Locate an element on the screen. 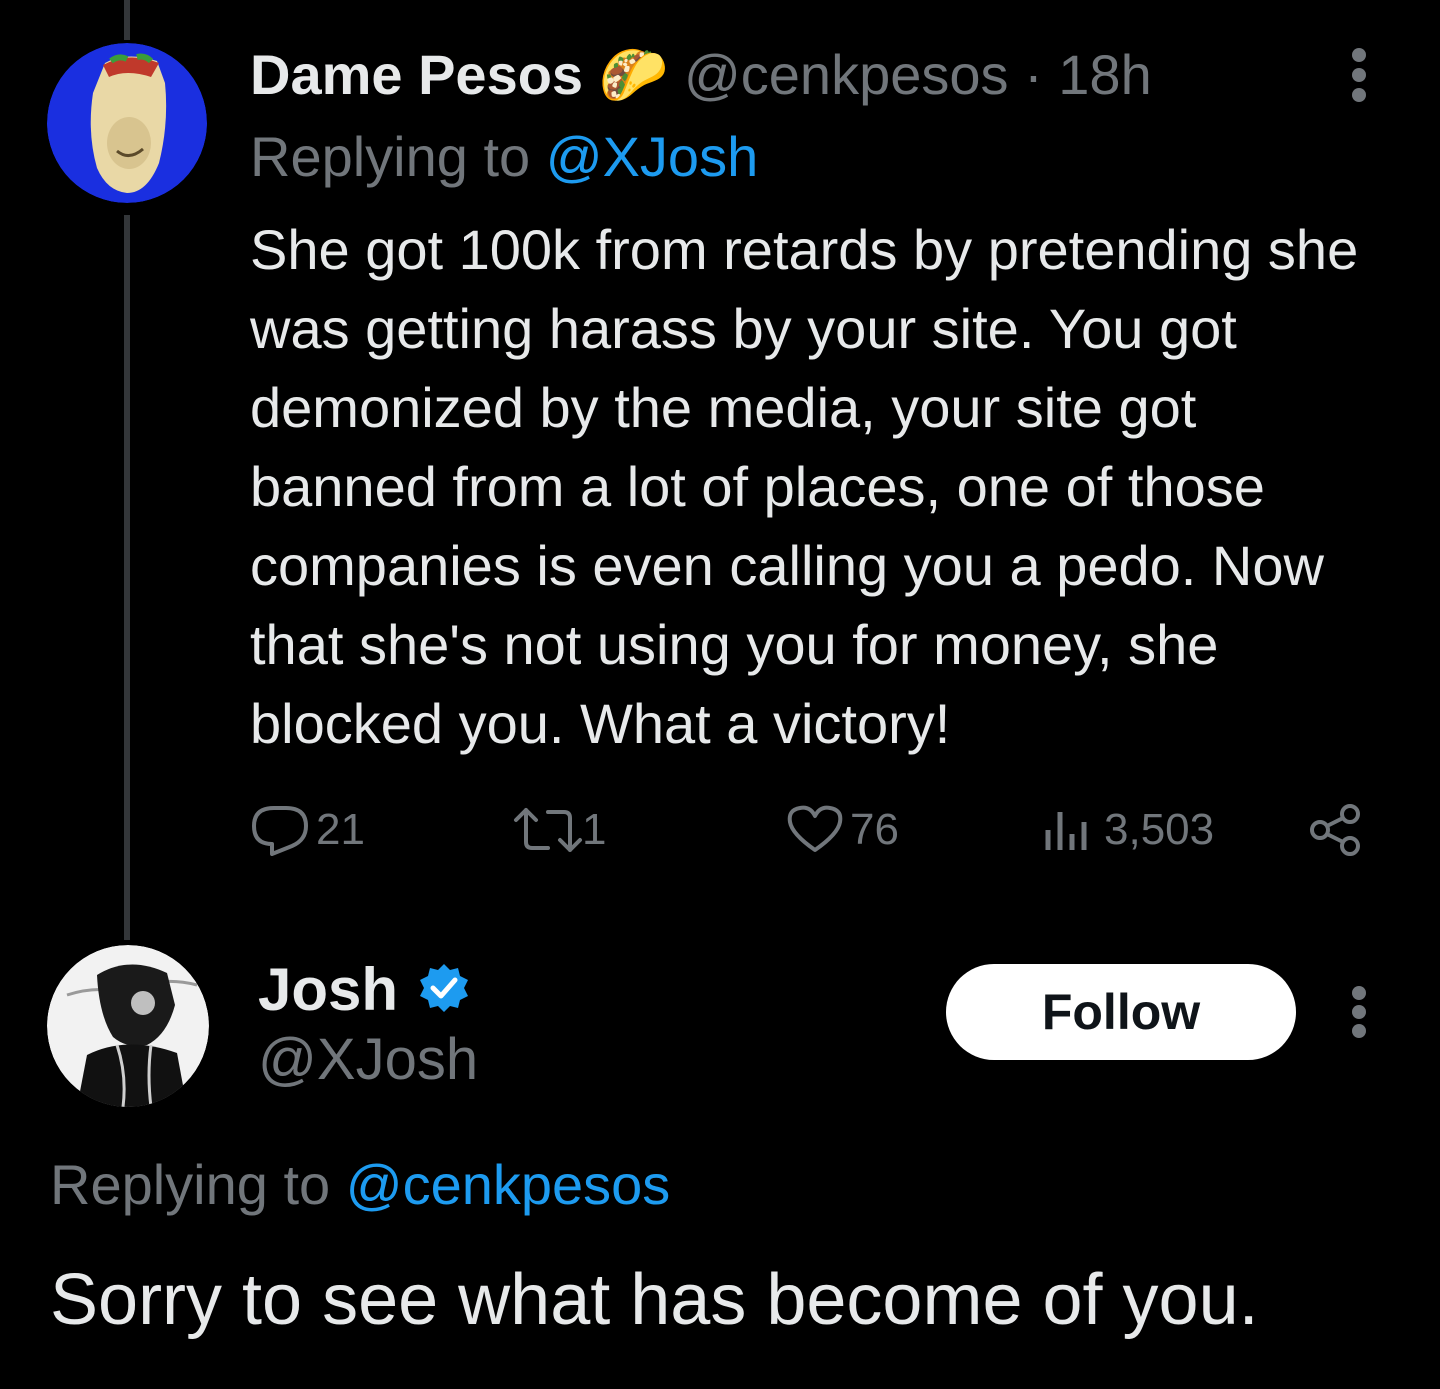 This screenshot has height=1389, width=1440. tweet2-name-row: Josh is located at coordinates (365, 990).